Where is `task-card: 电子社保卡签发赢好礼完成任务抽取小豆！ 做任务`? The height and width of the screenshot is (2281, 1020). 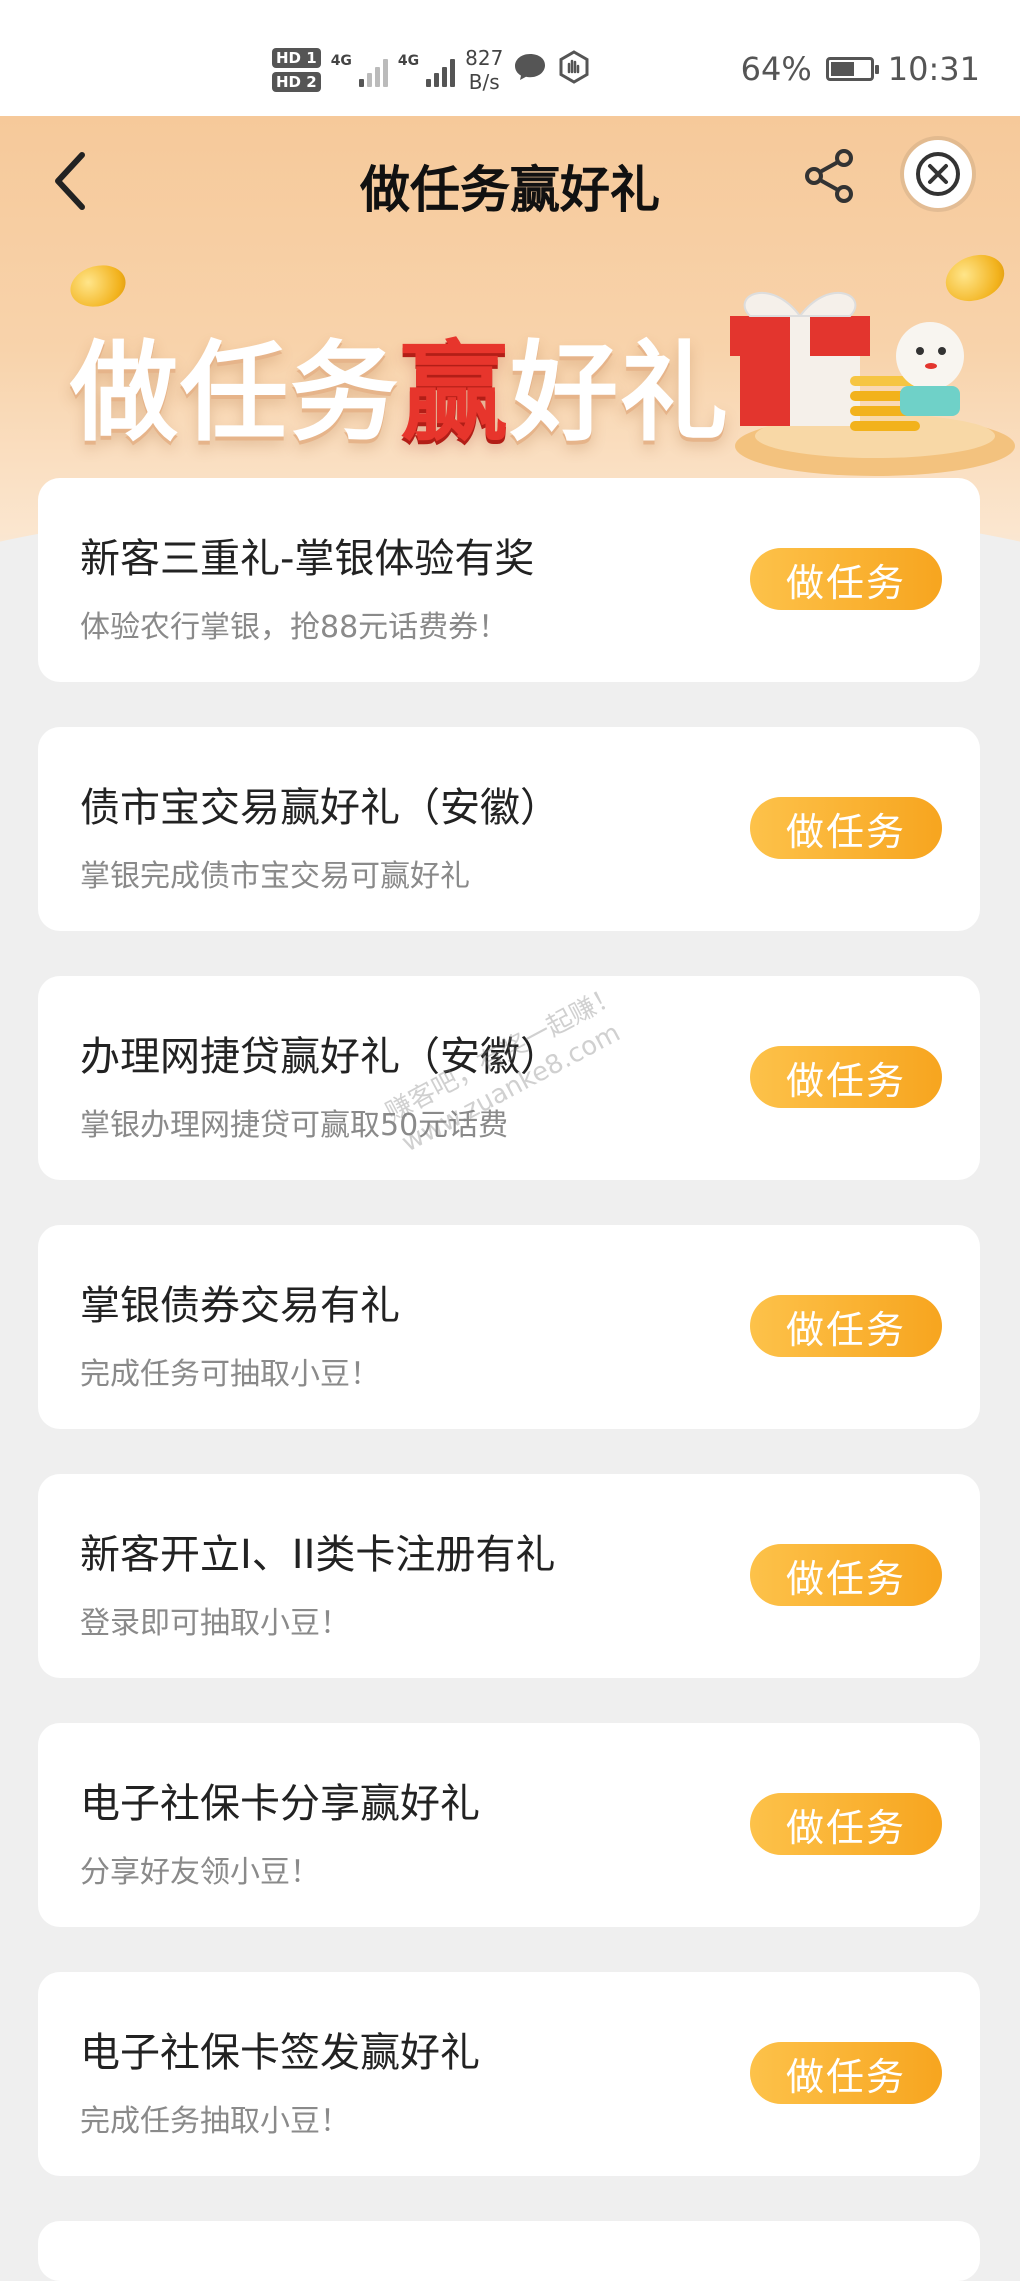
task-card: 电子社保卡签发赢好礼完成任务抽取小豆！ 做任务 is located at coordinates (509, 2074).